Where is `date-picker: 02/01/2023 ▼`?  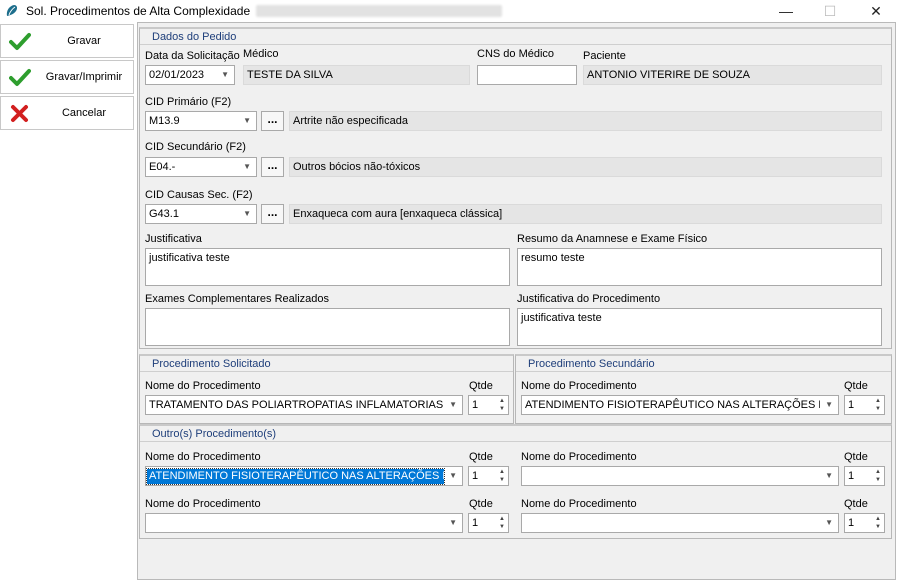
date-picker: 02/01/2023 ▼ is located at coordinates (190, 75).